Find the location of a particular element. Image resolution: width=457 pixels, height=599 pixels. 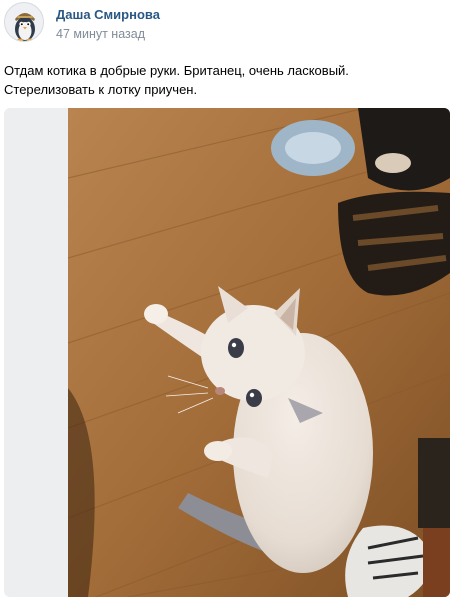

post-header: Даша Смирнова 47 минут назад is located at coordinates (224, 24).